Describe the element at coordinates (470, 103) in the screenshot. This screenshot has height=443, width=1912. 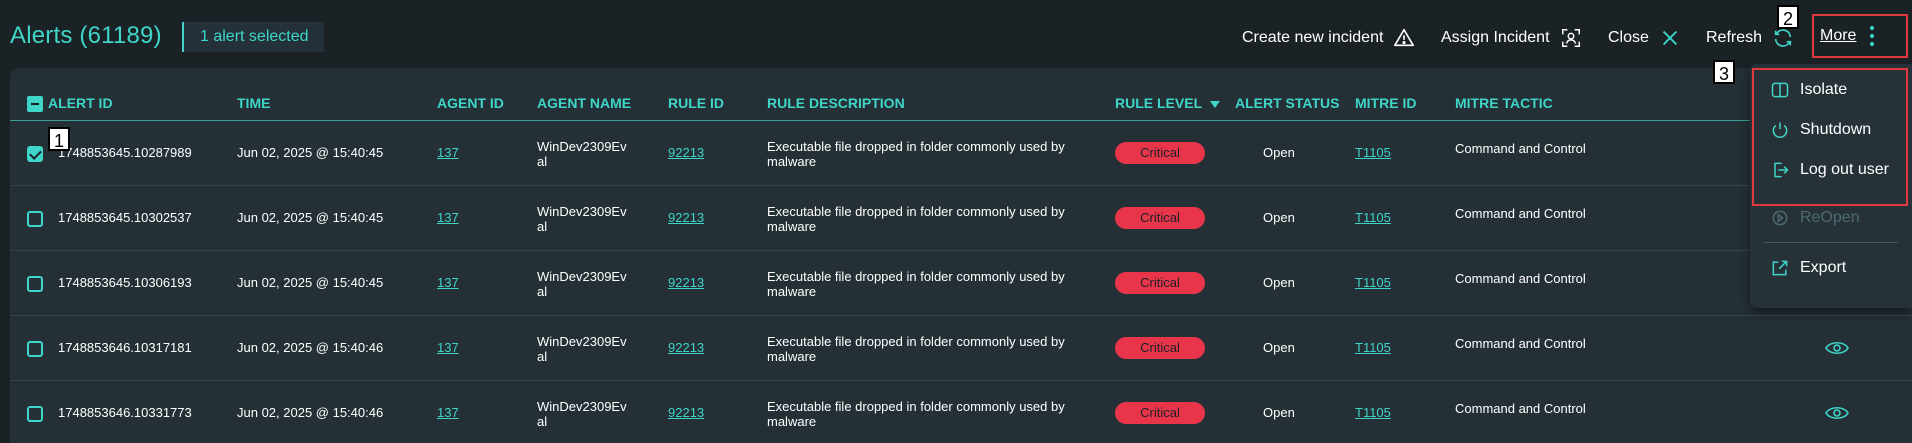
I see `col-agent-id: AGENT ID` at that location.